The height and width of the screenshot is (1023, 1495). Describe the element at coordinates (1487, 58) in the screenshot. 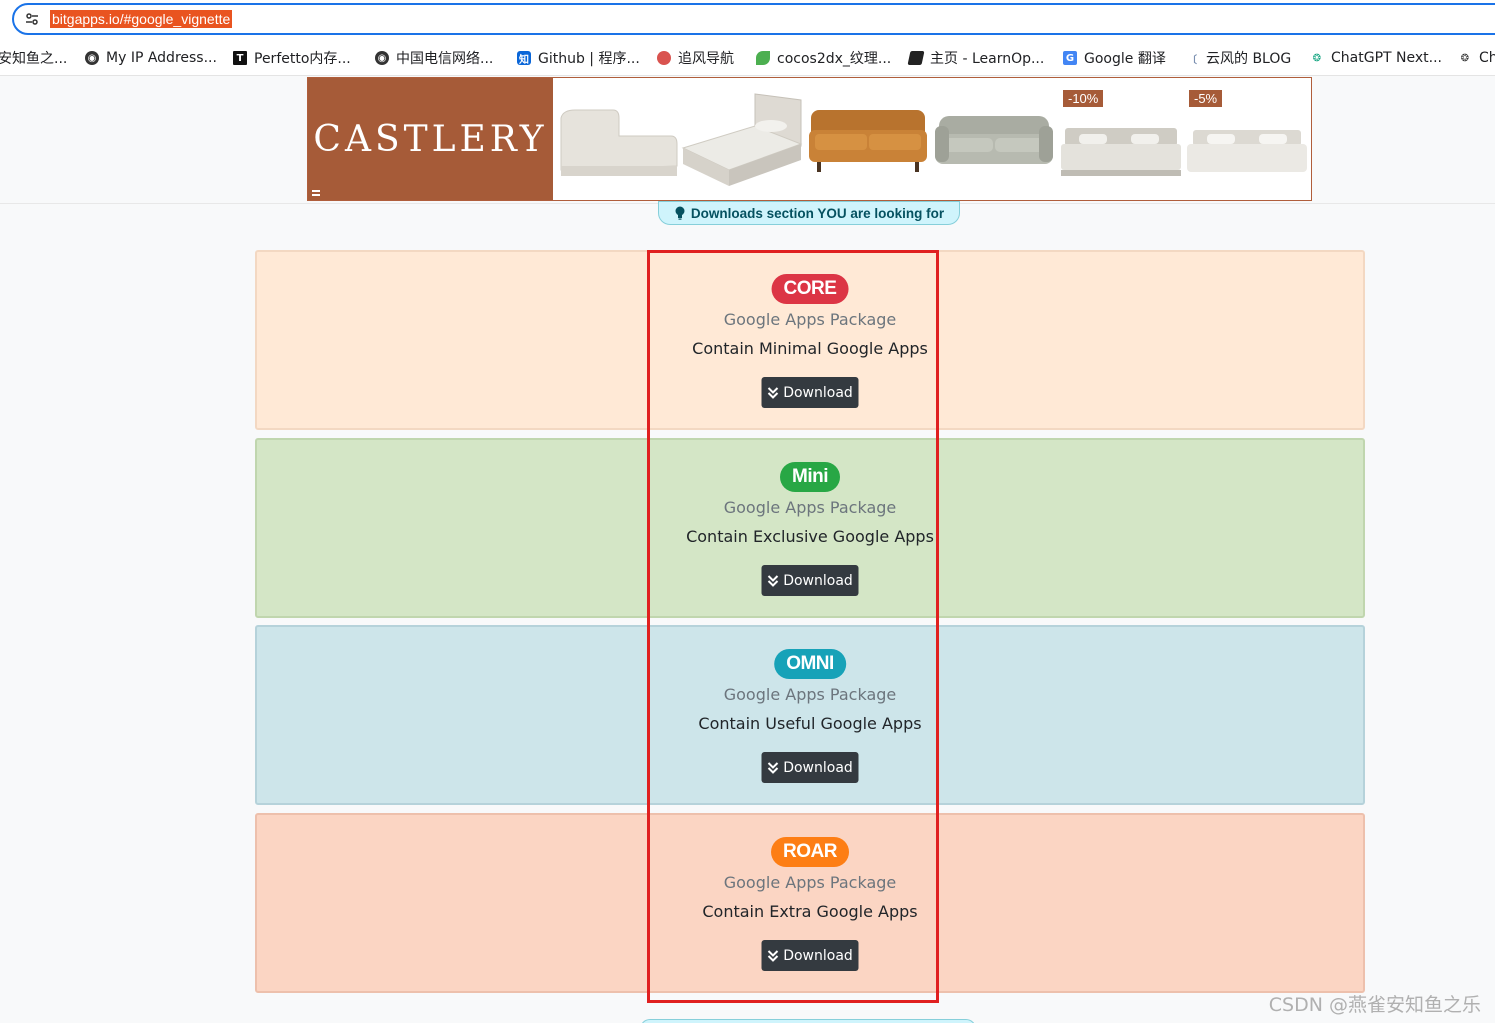

I see `bookmark-label: Ch` at that location.